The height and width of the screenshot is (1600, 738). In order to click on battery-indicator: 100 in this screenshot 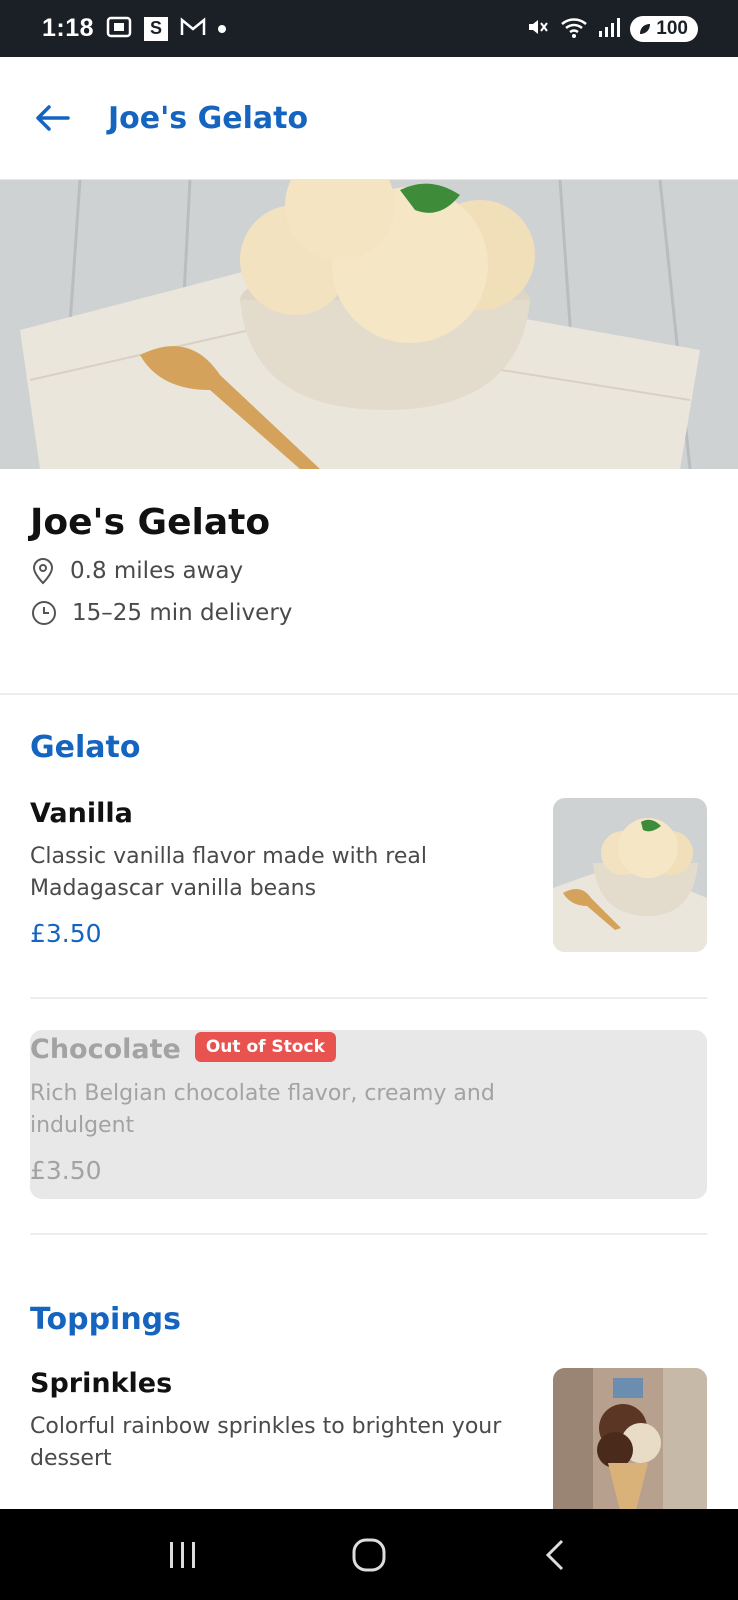, I will do `click(664, 28)`.